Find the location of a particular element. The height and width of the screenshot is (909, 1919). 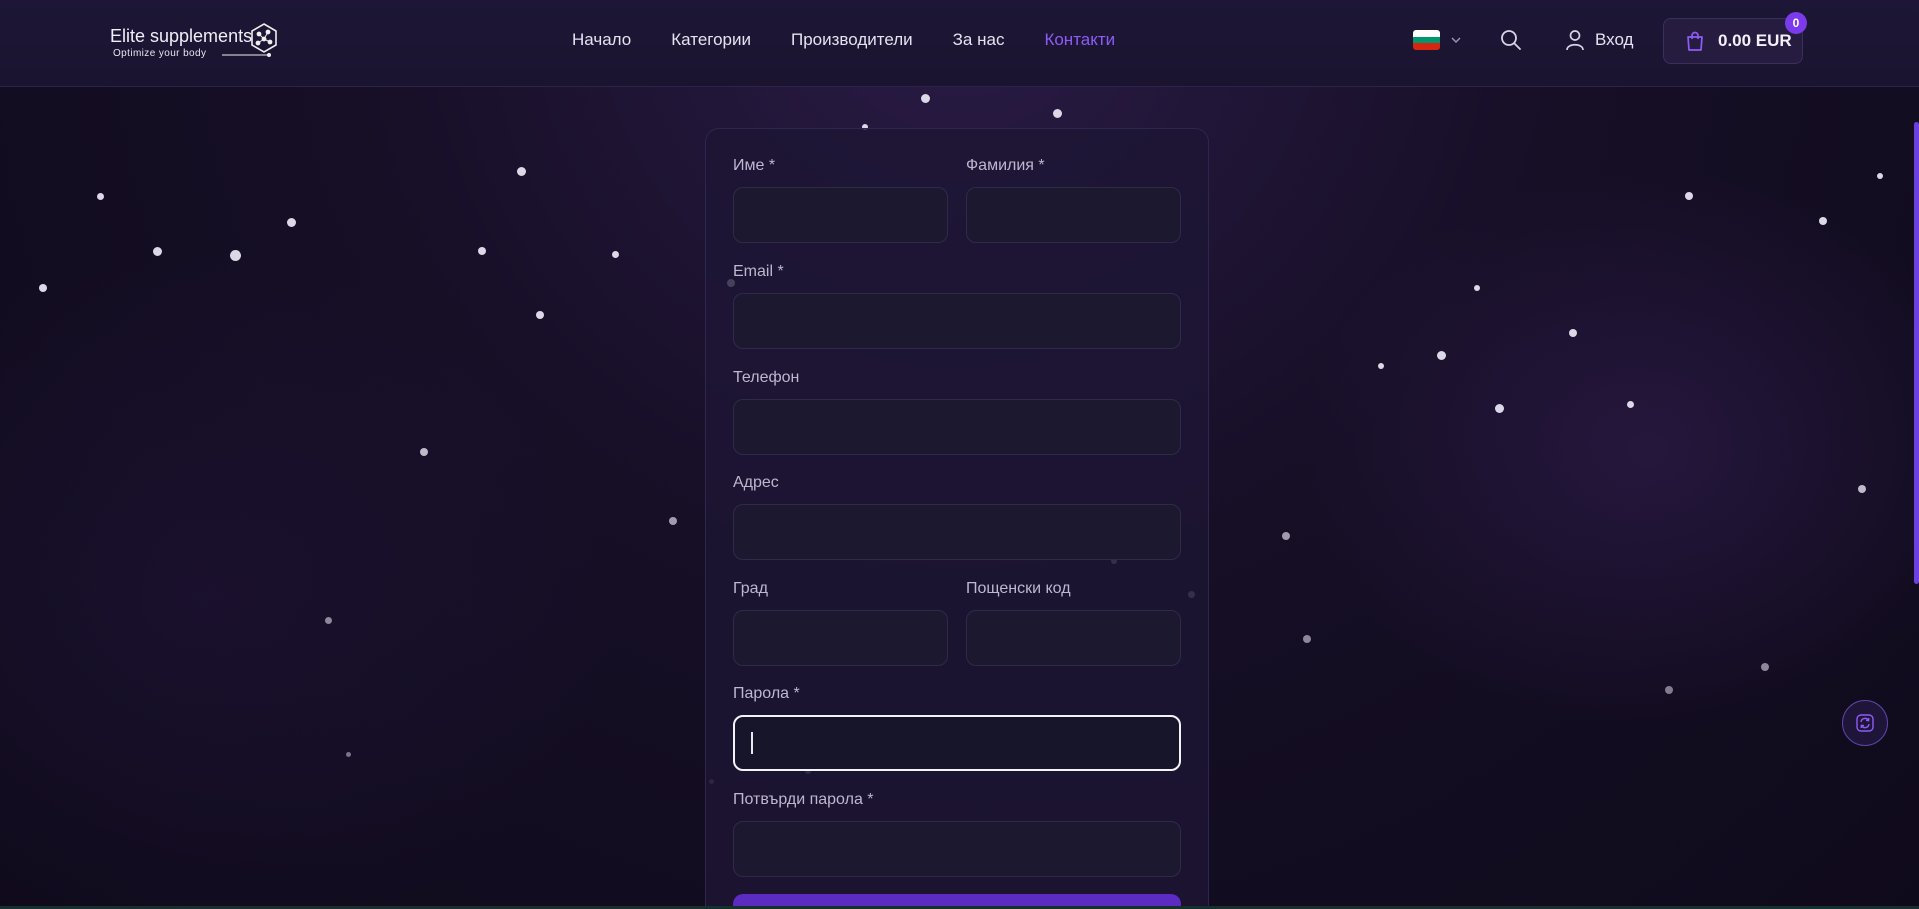

email-group: Email * is located at coordinates (957, 306).